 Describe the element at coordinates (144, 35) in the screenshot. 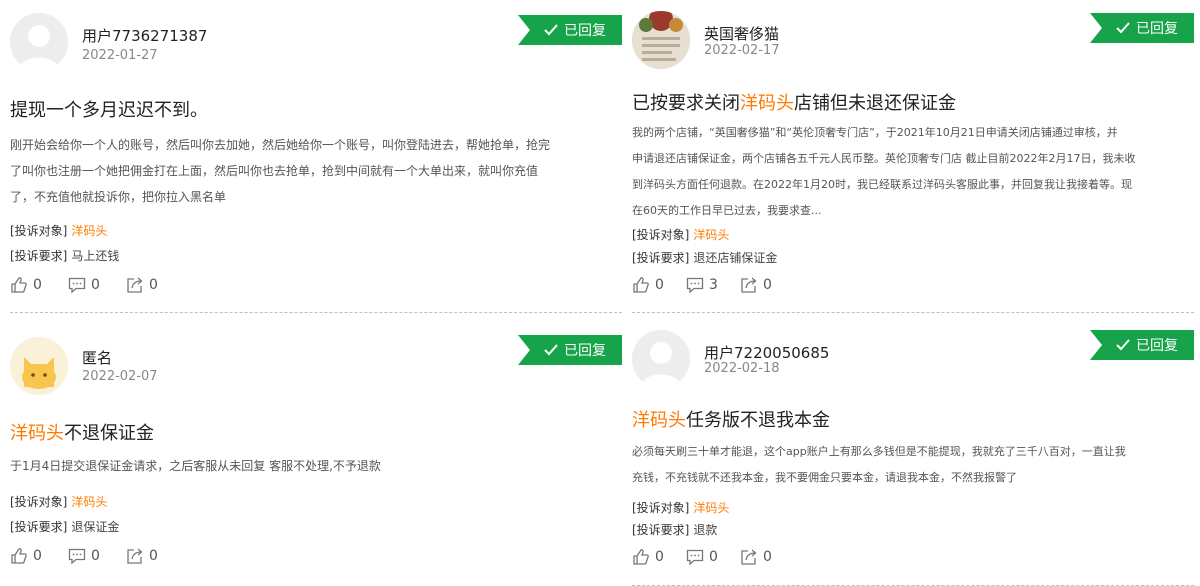

I see `user-name: 用户7736271387` at that location.